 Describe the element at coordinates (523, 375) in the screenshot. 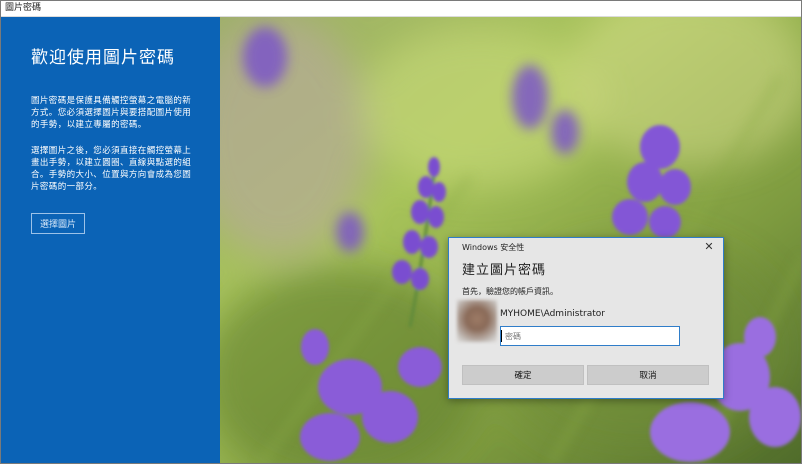

I see `ok-button: 確定` at that location.